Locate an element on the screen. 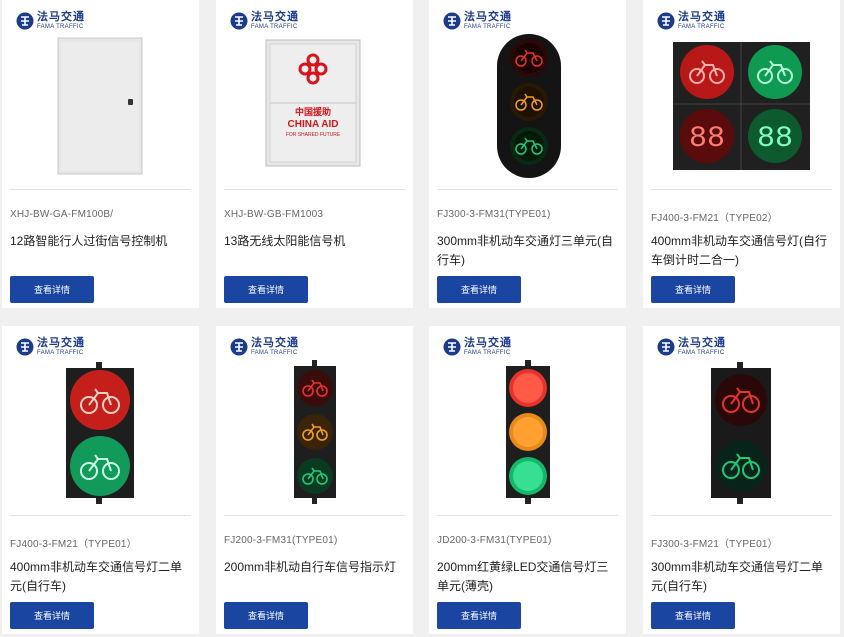 Image resolution: width=844 pixels, height=637 pixels. product-model: FJ300-3-FM21（TYPE01） is located at coordinates (714, 544).